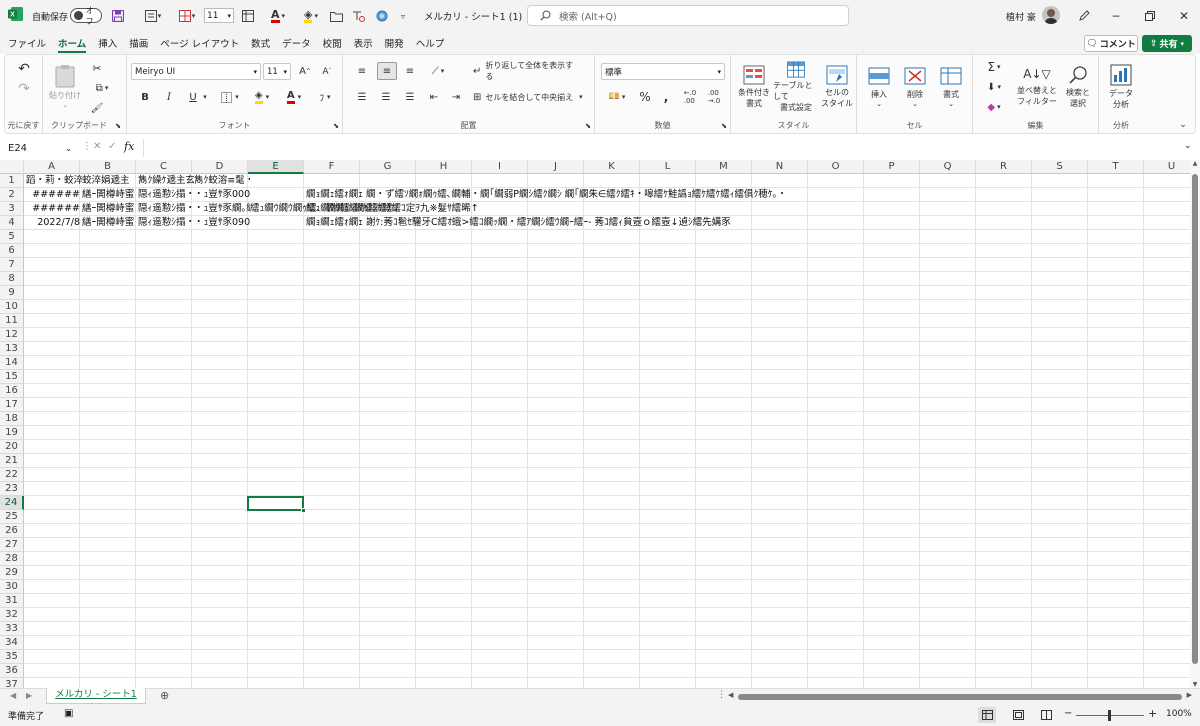  Describe the element at coordinates (430, 43) in the screenshot. I see `tab-help: ヘルプ` at that location.